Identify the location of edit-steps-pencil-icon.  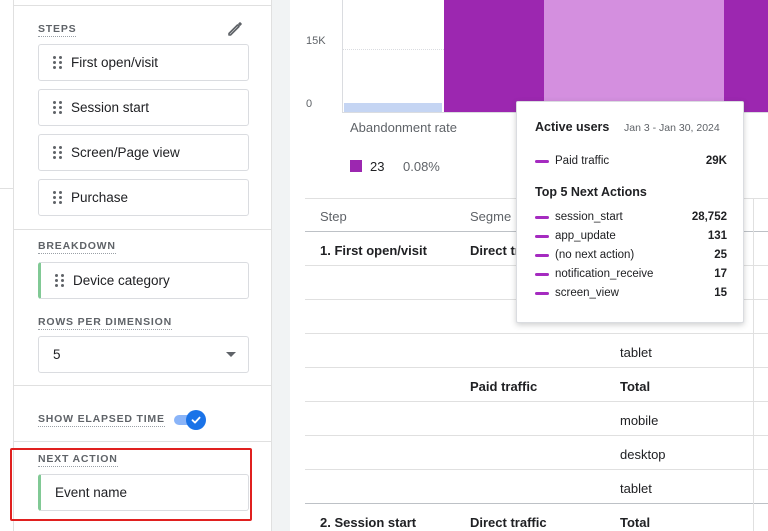
(235, 29).